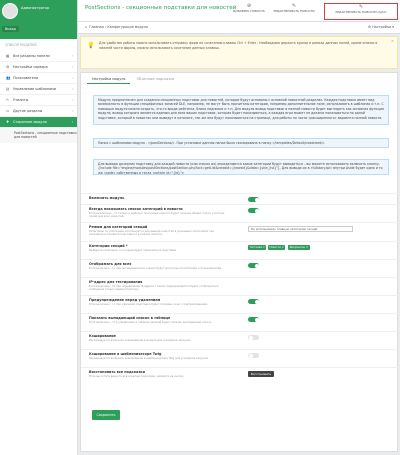 The width and height of the screenshot is (400, 455). I want to click on breadcrumb: ⌂ Главная › Конфигурация модуля, so click(116, 27).